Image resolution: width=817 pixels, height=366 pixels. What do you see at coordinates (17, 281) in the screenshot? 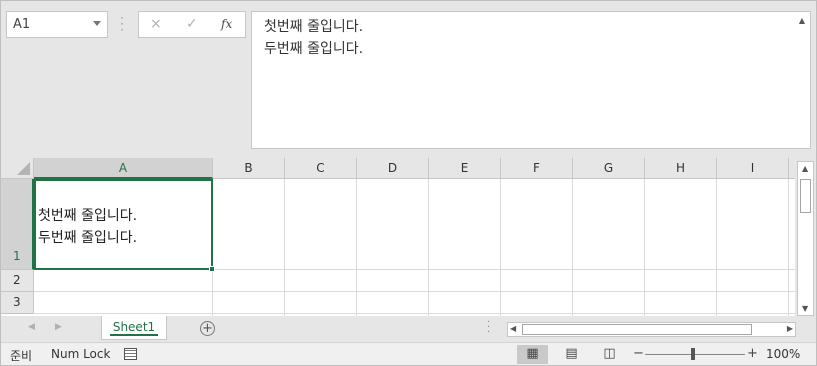
I see `row-header-2: 2` at bounding box center [17, 281].